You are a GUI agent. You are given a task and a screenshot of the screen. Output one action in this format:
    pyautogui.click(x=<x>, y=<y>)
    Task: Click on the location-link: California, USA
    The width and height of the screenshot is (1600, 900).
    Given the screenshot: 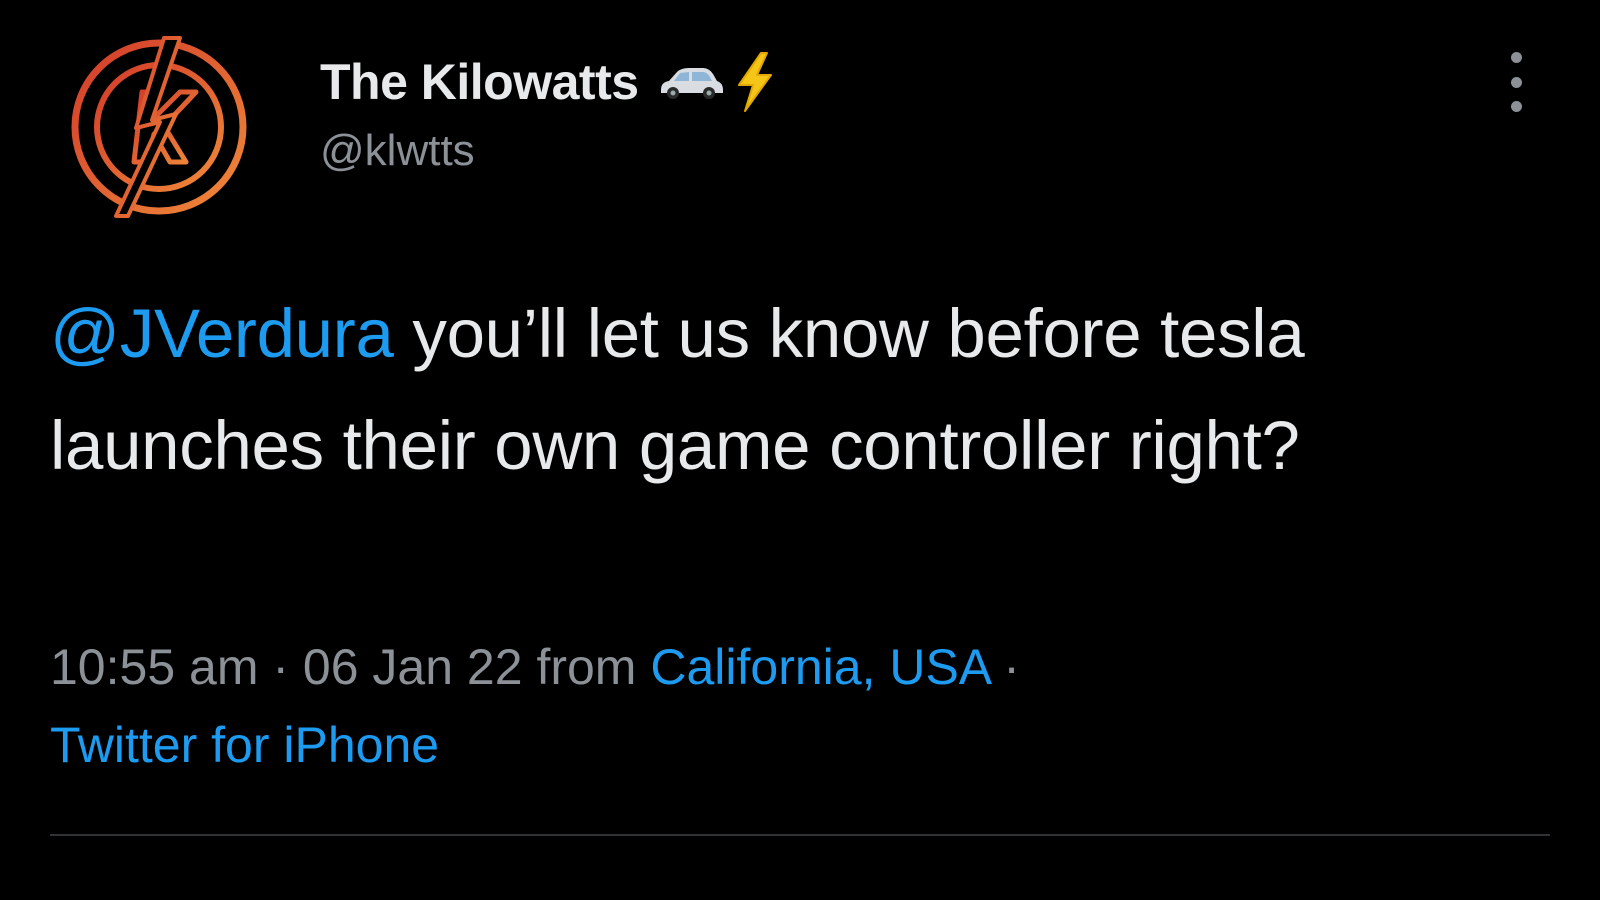 What is the action you would take?
    pyautogui.click(x=819, y=667)
    